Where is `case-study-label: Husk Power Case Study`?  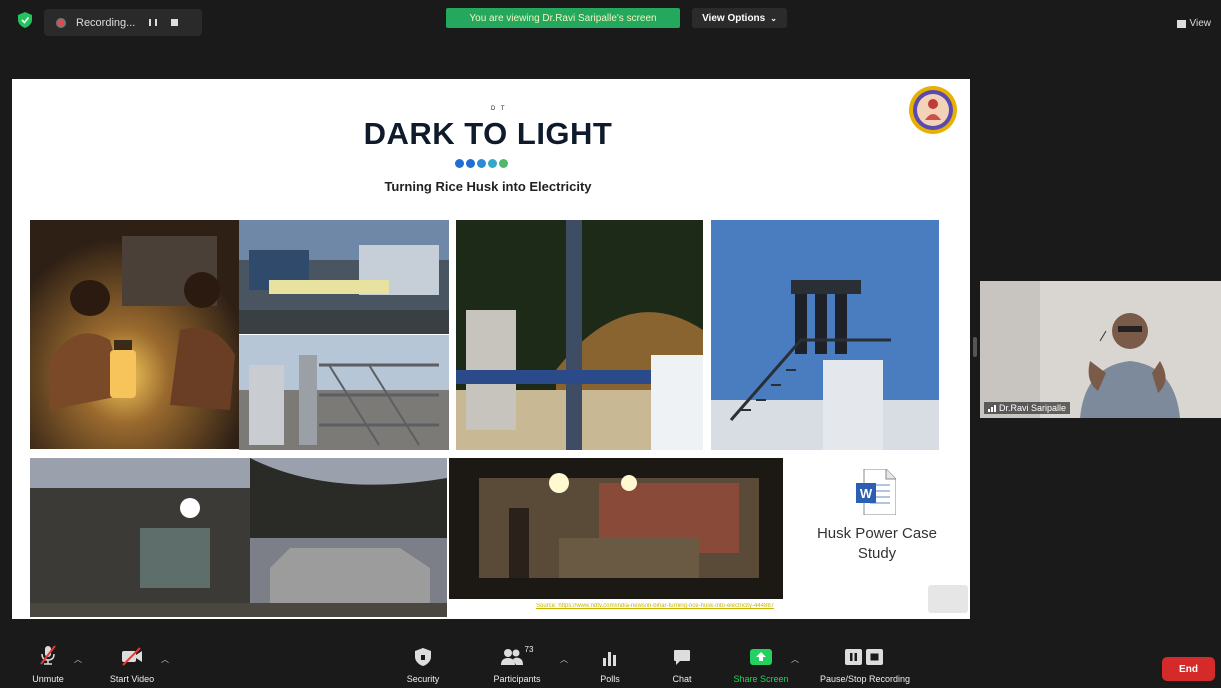 case-study-label: Husk Power Case Study is located at coordinates (877, 543).